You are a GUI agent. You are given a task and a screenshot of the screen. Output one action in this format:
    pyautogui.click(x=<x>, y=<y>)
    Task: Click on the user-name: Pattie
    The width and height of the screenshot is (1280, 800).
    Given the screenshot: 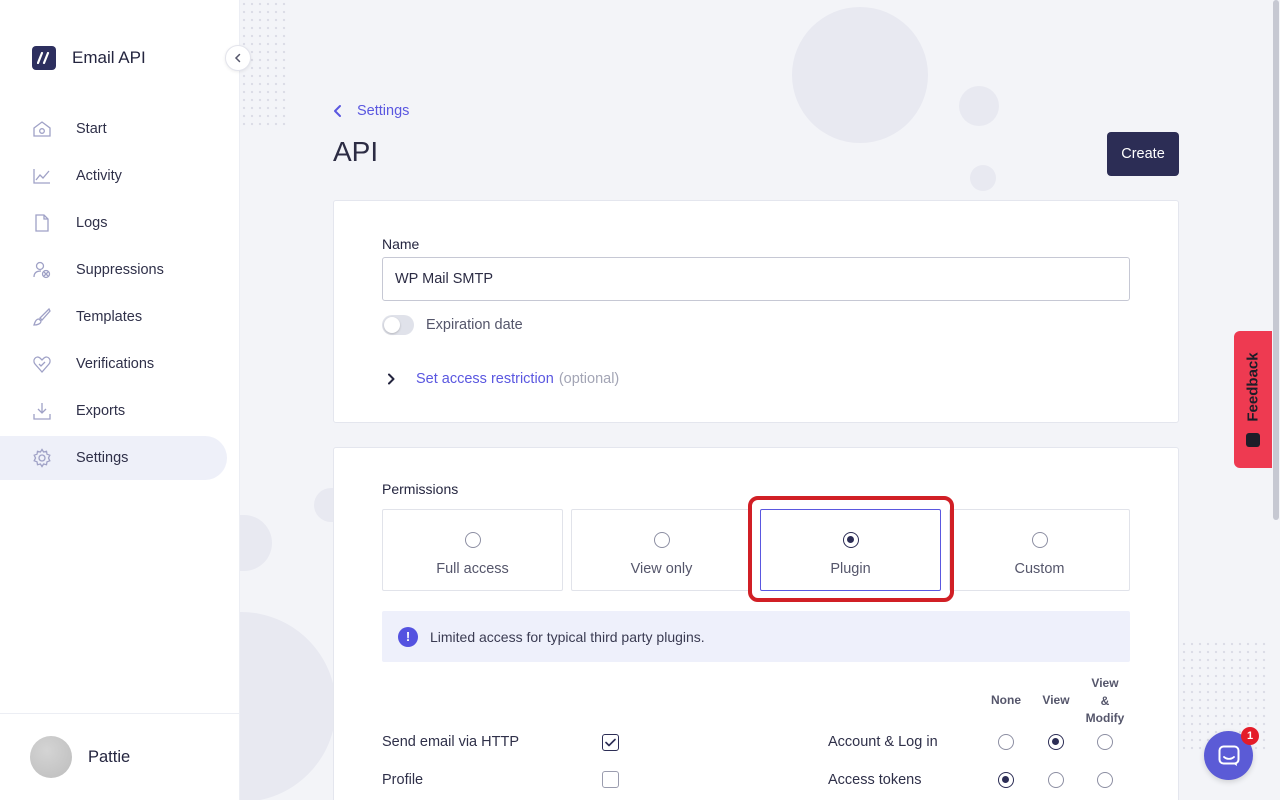 What is the action you would take?
    pyautogui.click(x=109, y=756)
    